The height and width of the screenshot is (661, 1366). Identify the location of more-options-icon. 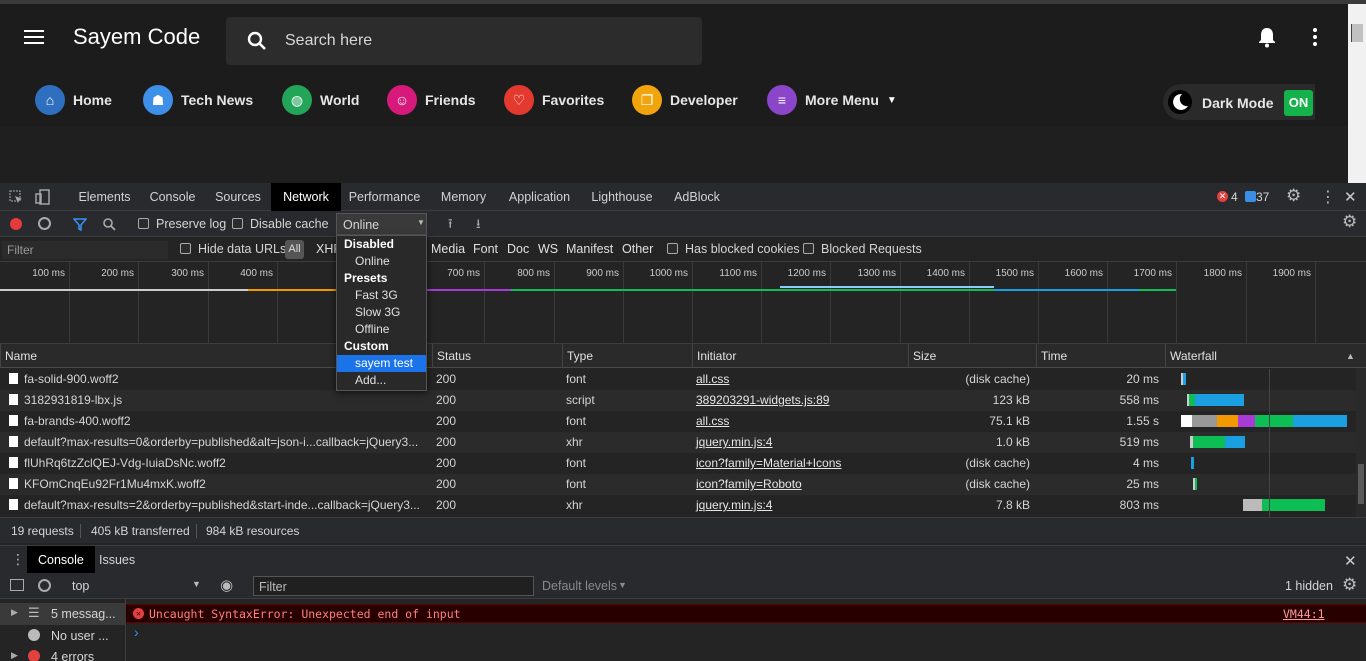
(1315, 38).